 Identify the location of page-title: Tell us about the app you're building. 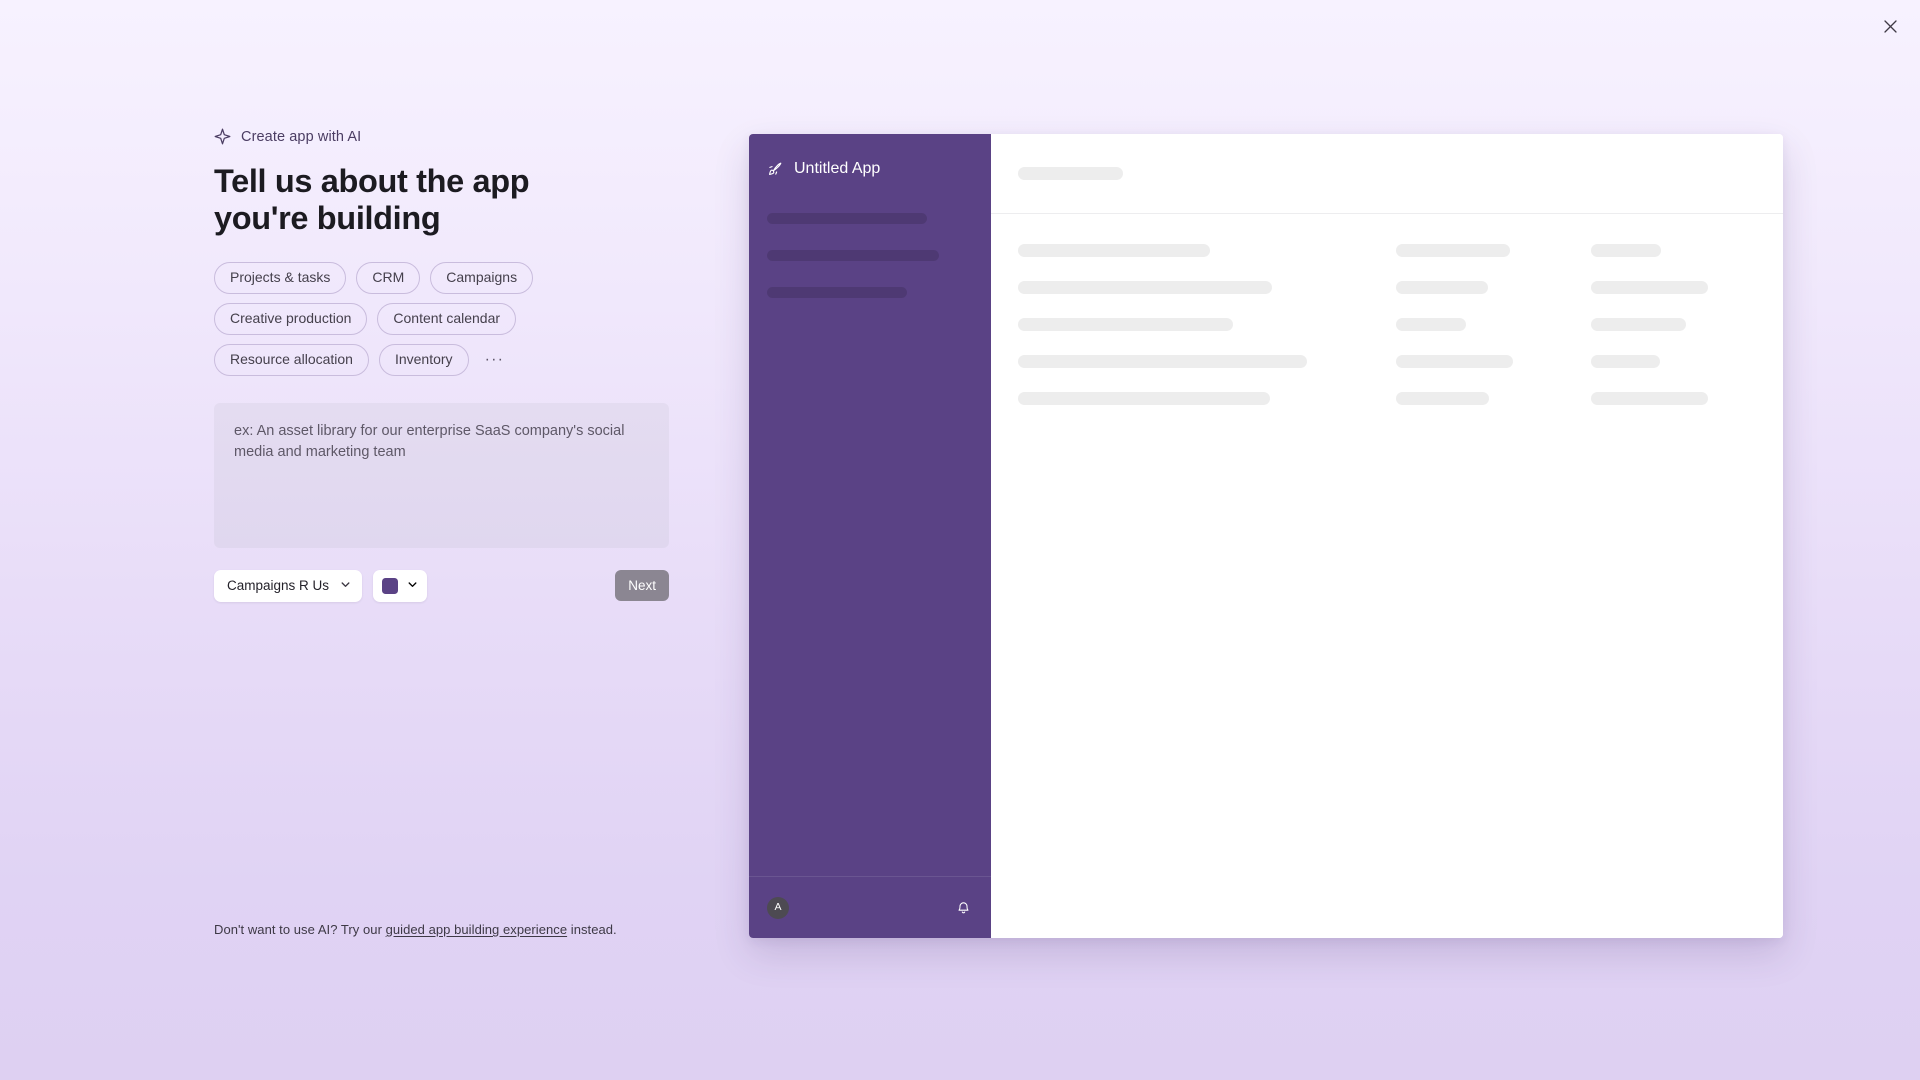
(372, 199).